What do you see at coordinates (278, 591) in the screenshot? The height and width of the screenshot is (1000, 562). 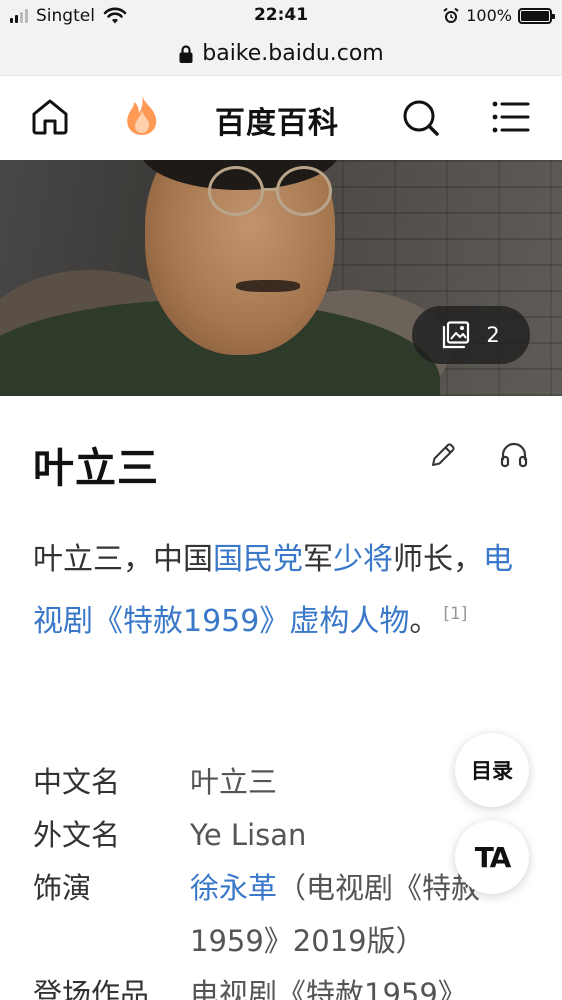 I see `article-summary: 叶立三，中国国民党军少将师长，电视剧《特赦1959》虚构人物。 [1]` at bounding box center [278, 591].